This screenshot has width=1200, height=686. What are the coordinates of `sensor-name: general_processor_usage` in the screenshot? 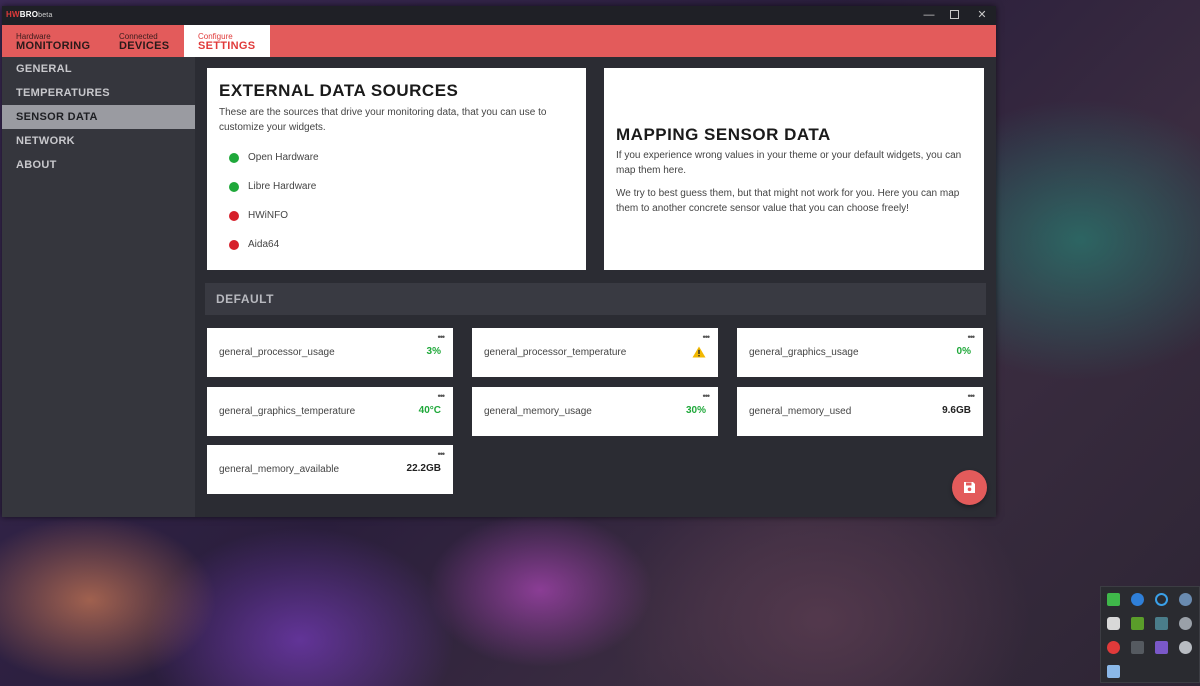 It's located at (277, 352).